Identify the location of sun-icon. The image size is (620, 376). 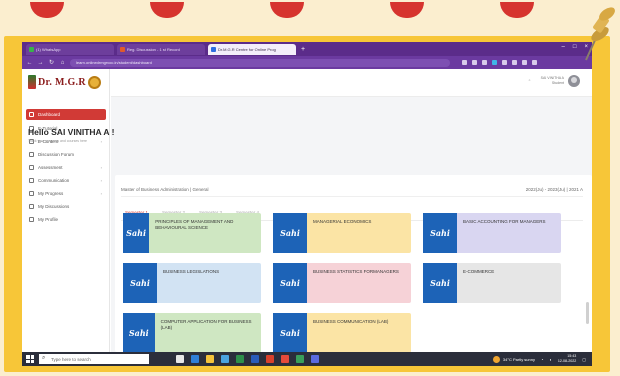
(496, 359).